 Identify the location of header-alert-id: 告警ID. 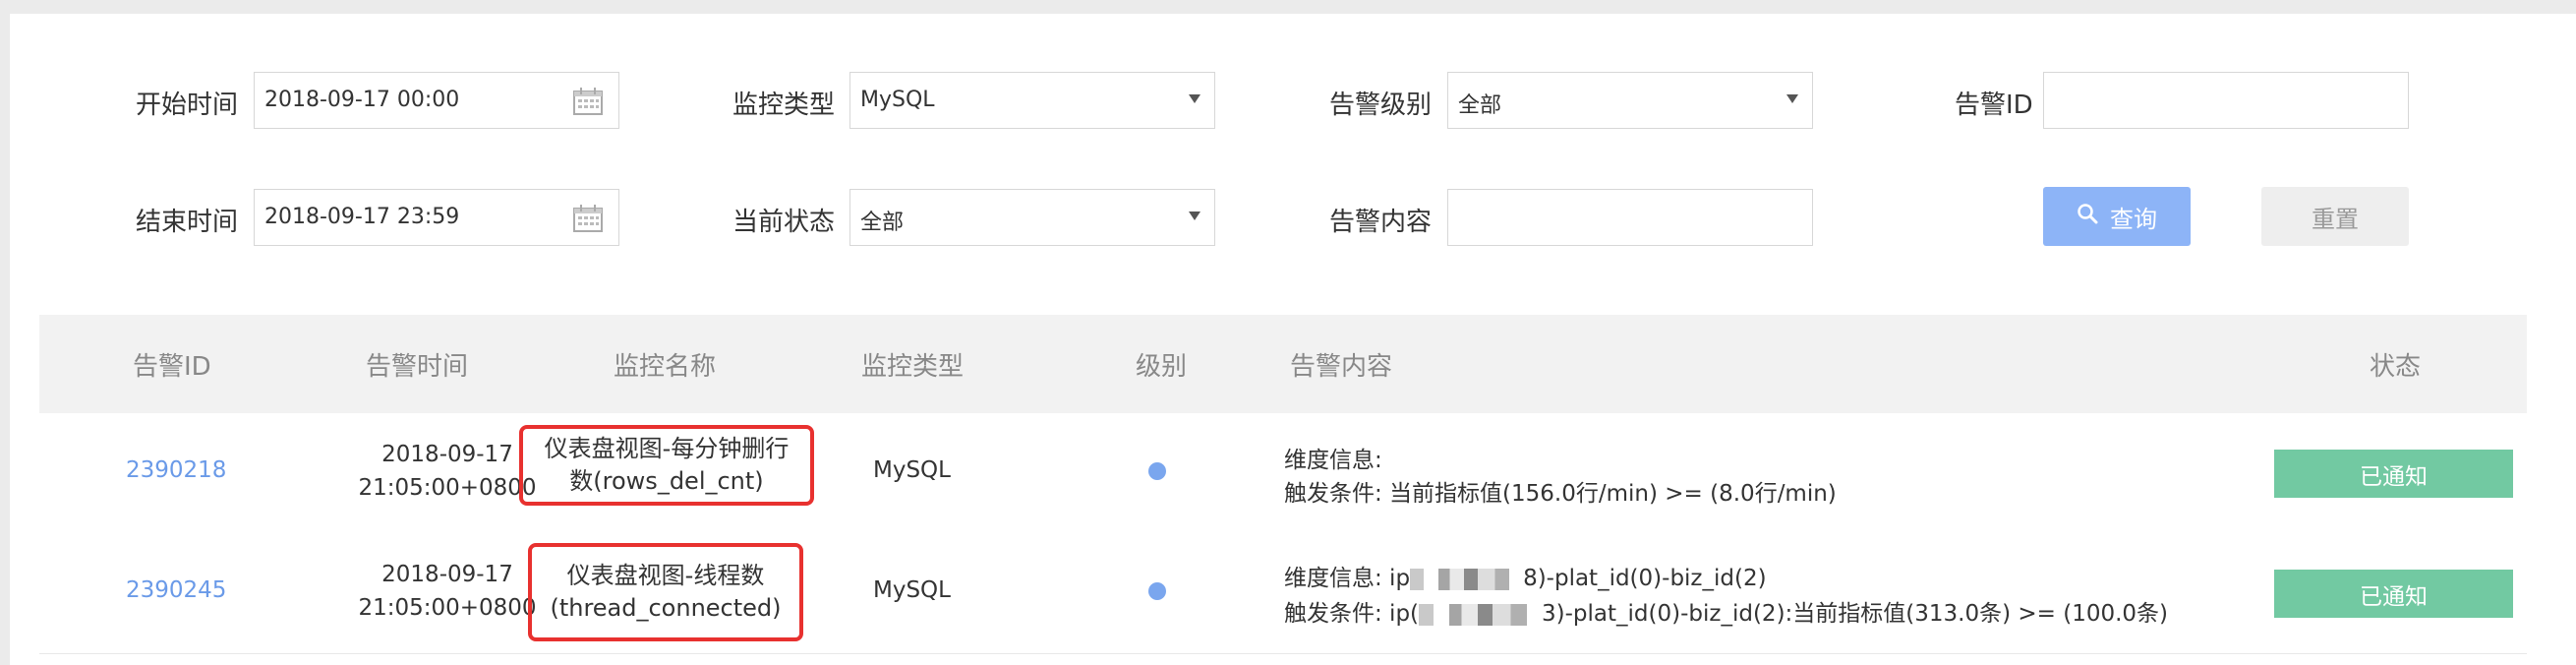
(172, 367).